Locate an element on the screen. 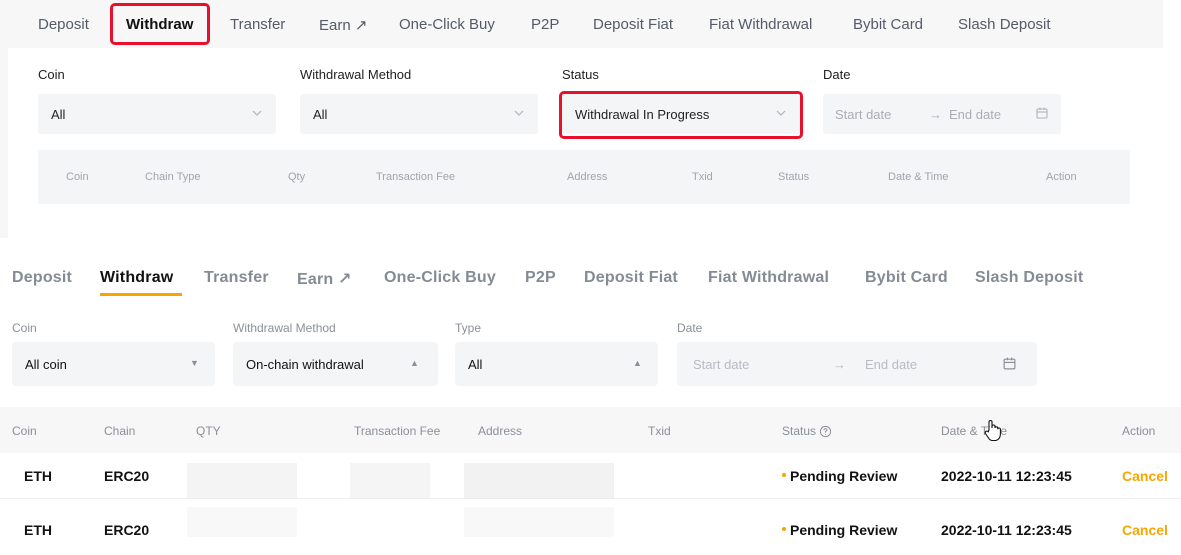 Image resolution: width=1181 pixels, height=555 pixels. col-status-label: Status is located at coordinates (799, 431).